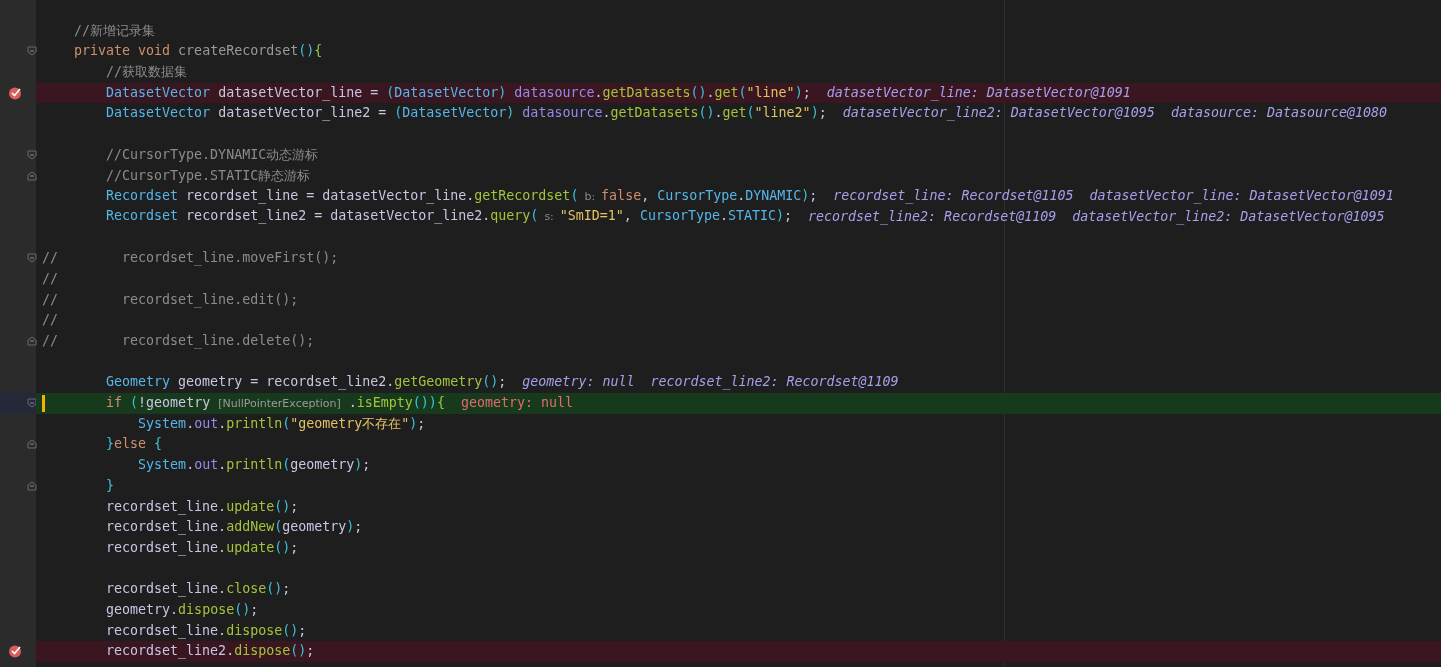 This screenshot has height=667, width=1441. What do you see at coordinates (134, 444) in the screenshot?
I see `code-line: }else {` at bounding box center [134, 444].